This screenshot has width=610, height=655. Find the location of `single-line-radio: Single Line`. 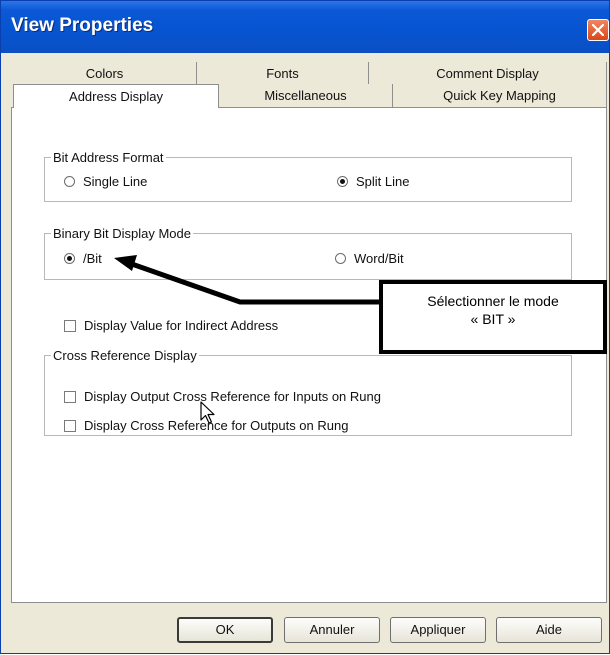

single-line-radio: Single Line is located at coordinates (105, 181).